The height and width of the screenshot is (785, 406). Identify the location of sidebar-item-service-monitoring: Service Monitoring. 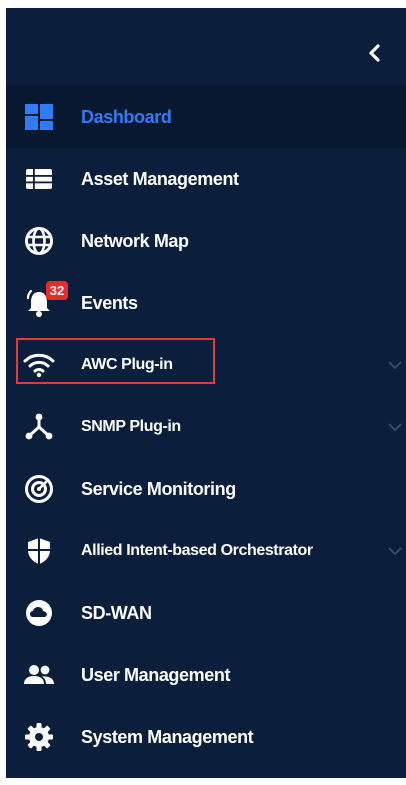
(206, 489).